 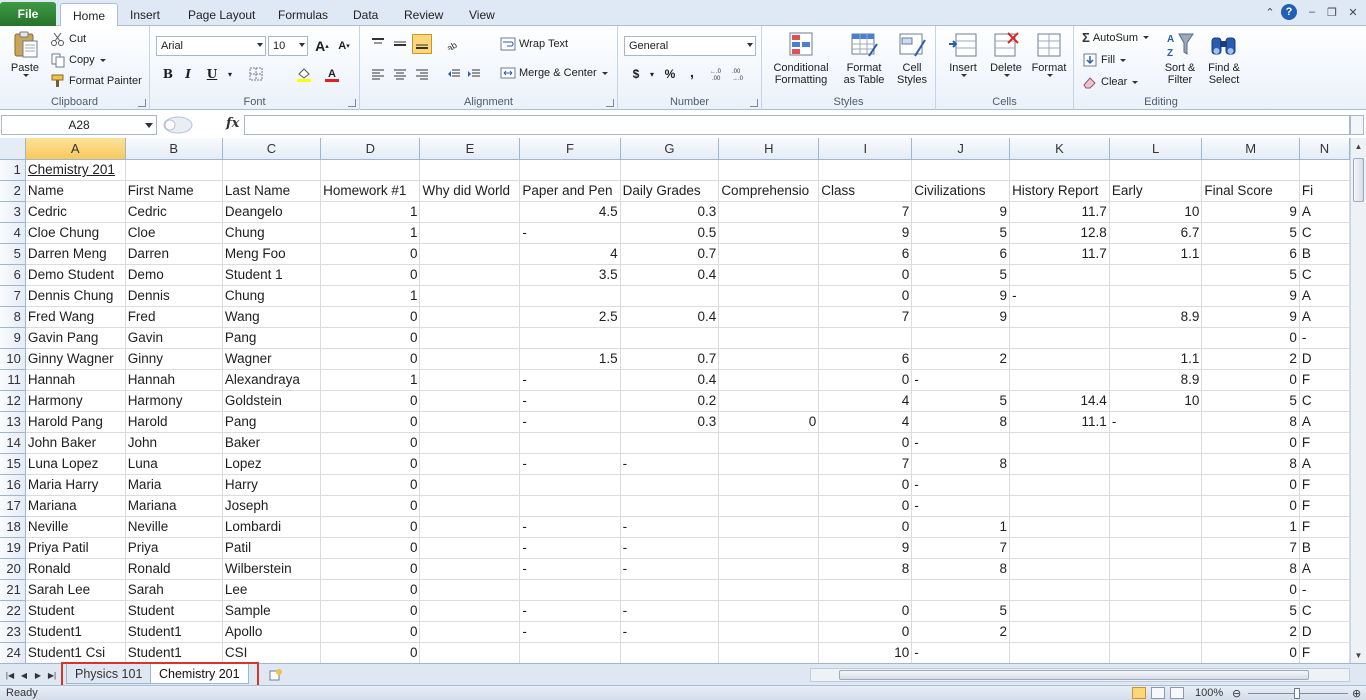 What do you see at coordinates (272, 170) in the screenshot?
I see `cell-c1` at bounding box center [272, 170].